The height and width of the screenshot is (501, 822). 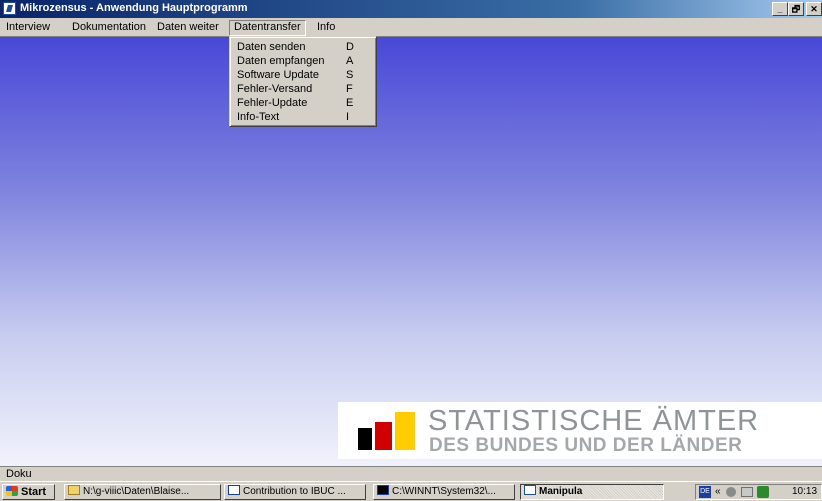 What do you see at coordinates (278, 75) in the screenshot?
I see `menu-item-label: Software Update` at bounding box center [278, 75].